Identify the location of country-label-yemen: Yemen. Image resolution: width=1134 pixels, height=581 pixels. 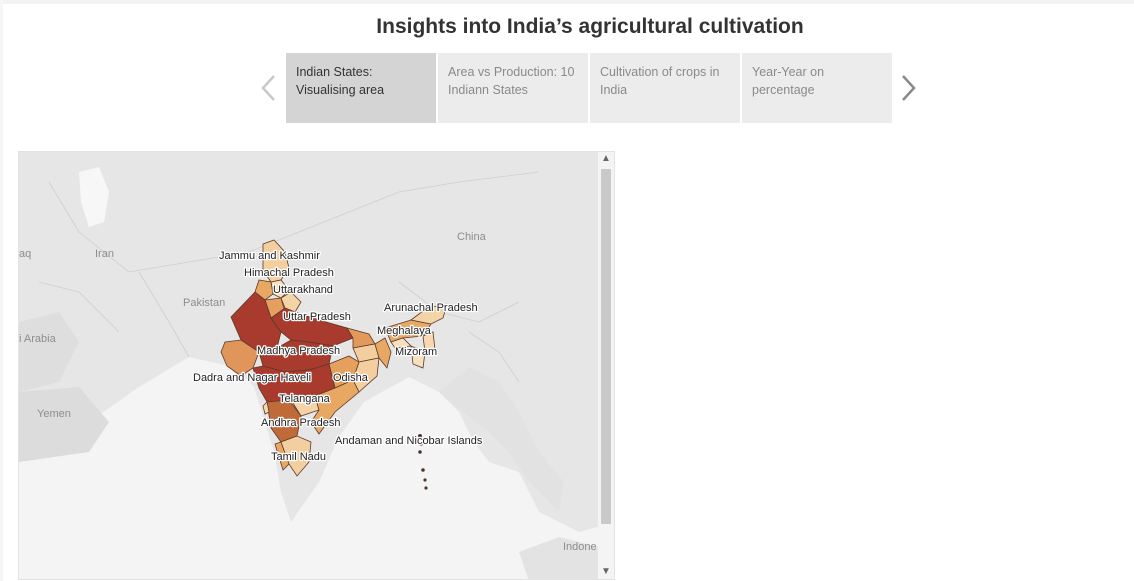
(54, 414).